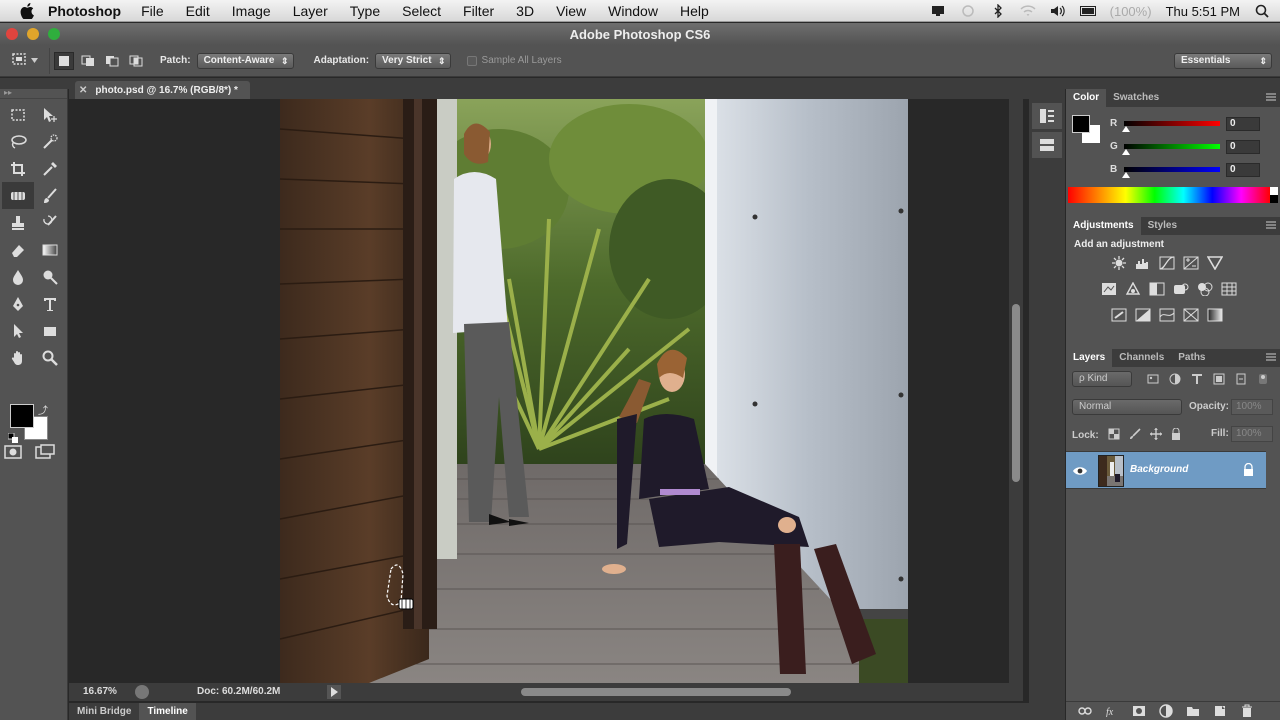  Describe the element at coordinates (1028, 11) in the screenshot. I see `wifi-icon` at that location.